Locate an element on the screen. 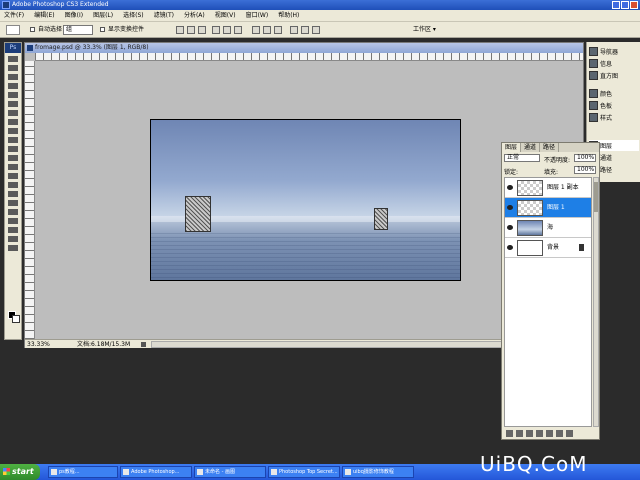 This screenshot has height=480, width=640. eyedropper-tool-icon is located at coordinates (13, 230).